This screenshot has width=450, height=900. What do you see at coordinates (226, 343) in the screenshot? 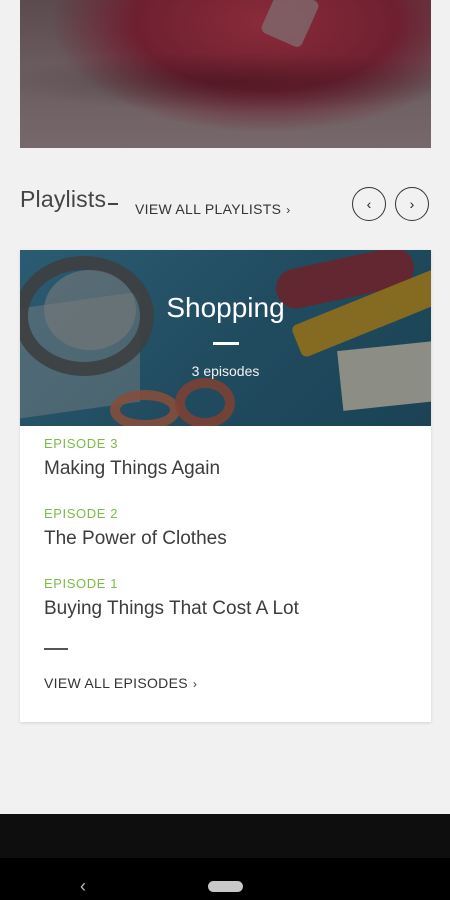
I see `title-divider` at bounding box center [226, 343].